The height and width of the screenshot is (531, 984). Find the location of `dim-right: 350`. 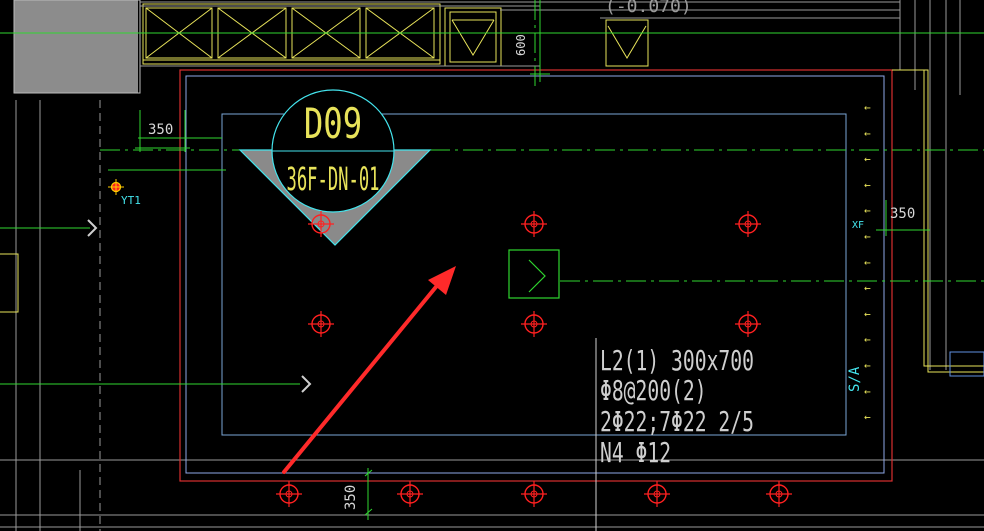

dim-right: 350 is located at coordinates (902, 214).